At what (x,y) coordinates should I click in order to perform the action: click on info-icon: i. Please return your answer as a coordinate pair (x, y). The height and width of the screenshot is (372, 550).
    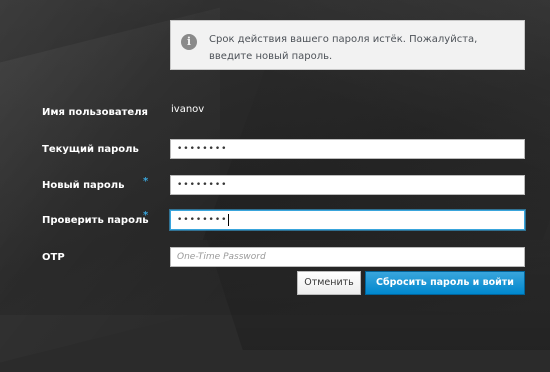
    Looking at the image, I should click on (189, 42).